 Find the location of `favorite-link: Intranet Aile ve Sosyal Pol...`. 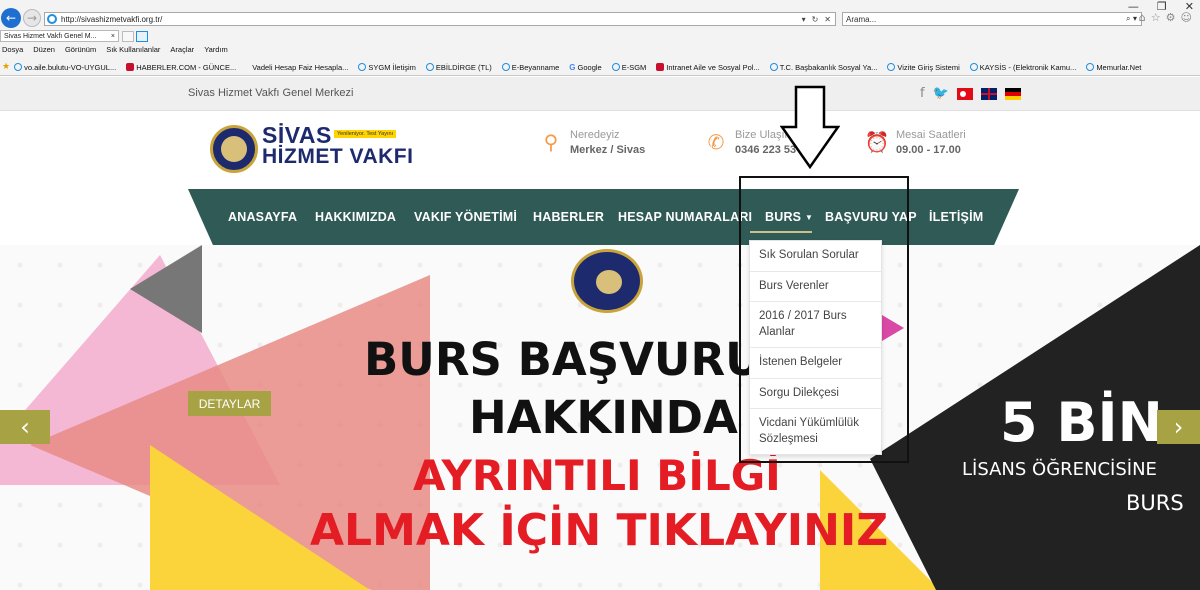

favorite-link: Intranet Aile ve Sosyal Pol... is located at coordinates (708, 67).